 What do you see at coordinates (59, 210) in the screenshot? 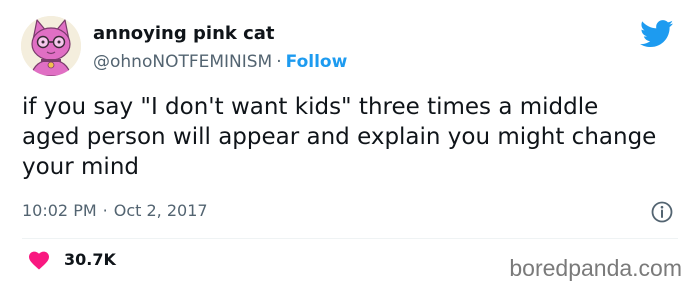
I see `tweet-time: 10:02 PM` at bounding box center [59, 210].